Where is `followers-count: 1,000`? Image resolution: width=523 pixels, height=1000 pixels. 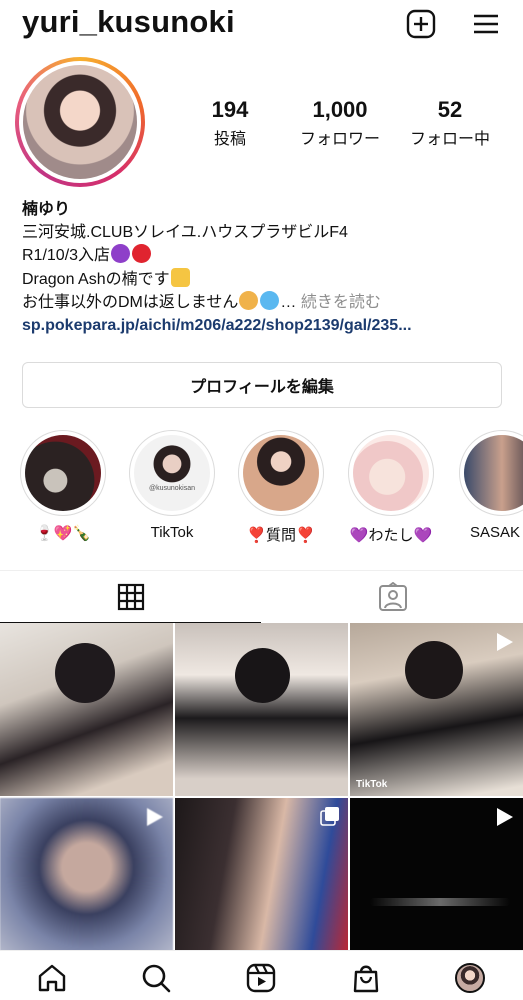 followers-count: 1,000 is located at coordinates (340, 109).